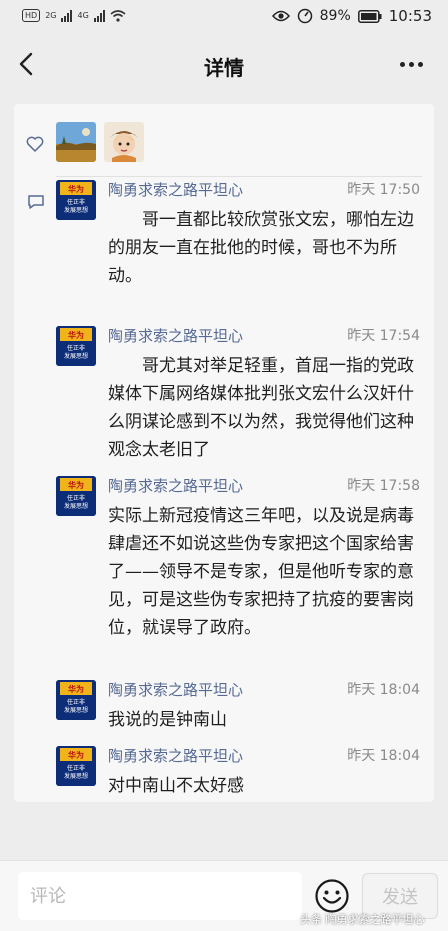 The width and height of the screenshot is (448, 931). What do you see at coordinates (224, 68) in the screenshot?
I see `page-title: 详情` at bounding box center [224, 68].